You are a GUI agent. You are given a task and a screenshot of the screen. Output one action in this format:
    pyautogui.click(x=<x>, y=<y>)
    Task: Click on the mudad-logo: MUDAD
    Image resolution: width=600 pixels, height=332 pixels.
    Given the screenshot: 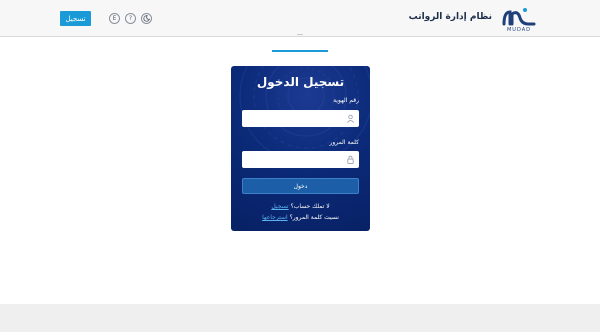 What is the action you would take?
    pyautogui.click(x=519, y=19)
    